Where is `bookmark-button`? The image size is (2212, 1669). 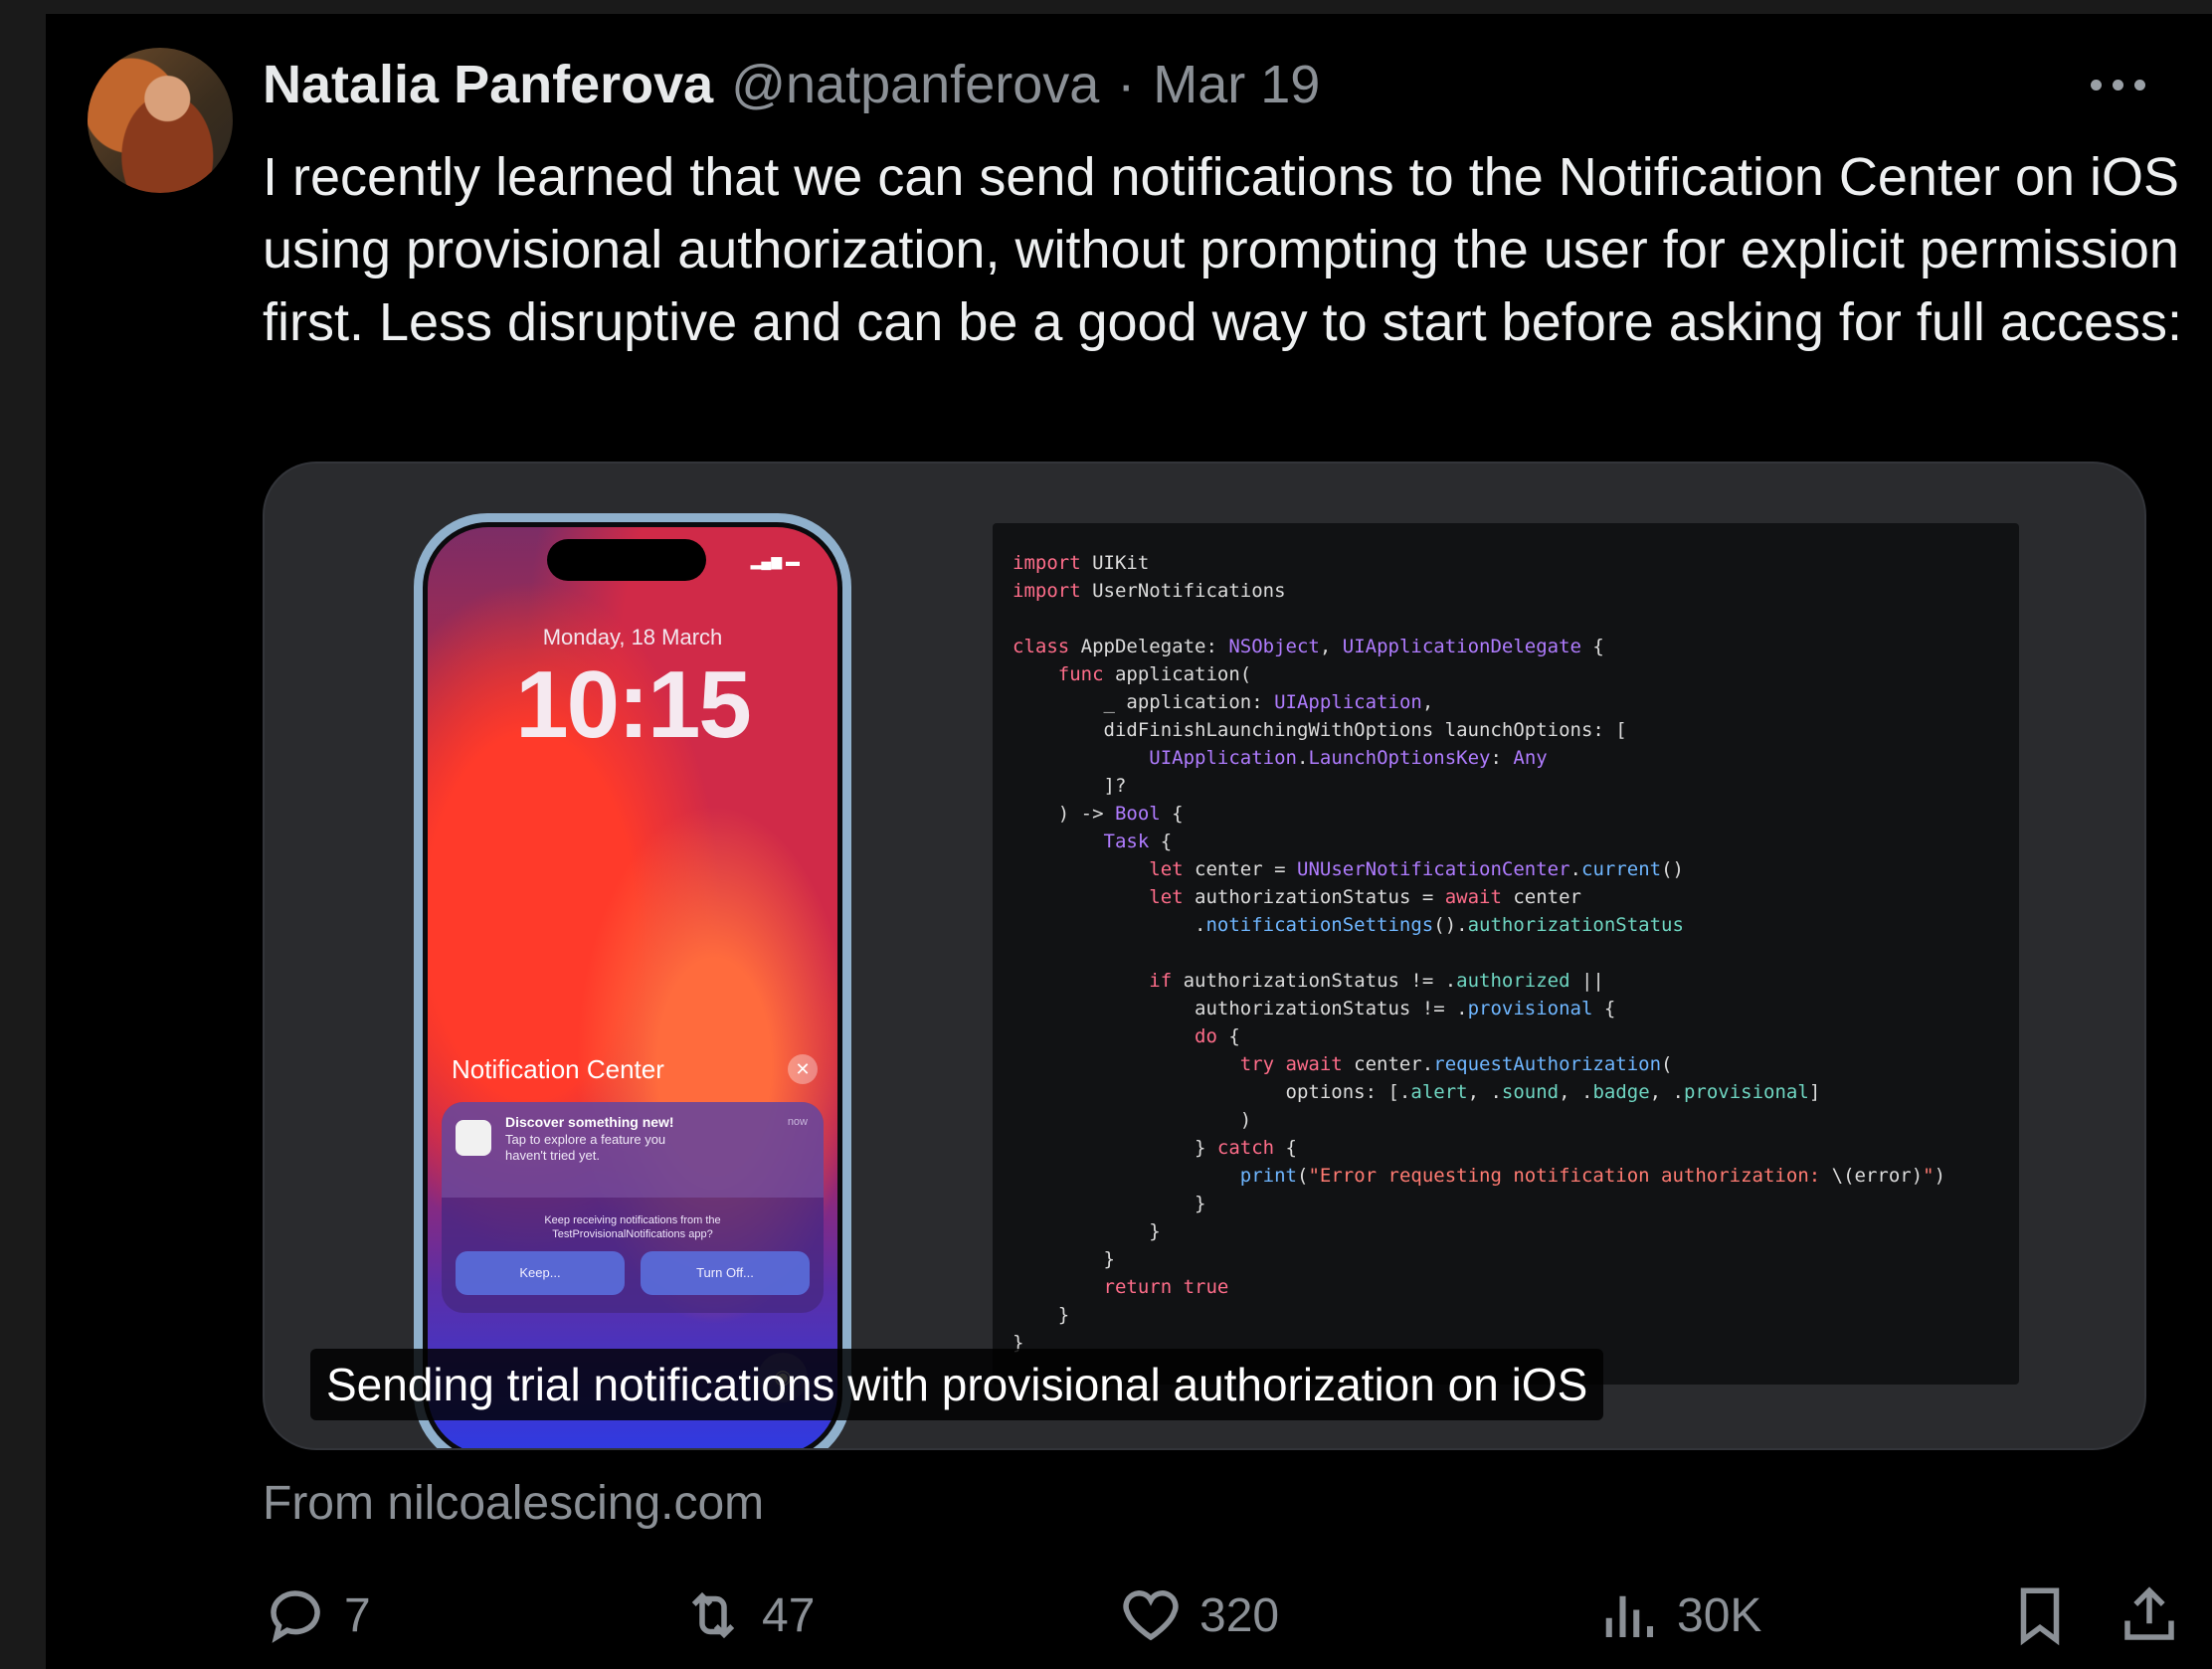 bookmark-button is located at coordinates (2040, 1615).